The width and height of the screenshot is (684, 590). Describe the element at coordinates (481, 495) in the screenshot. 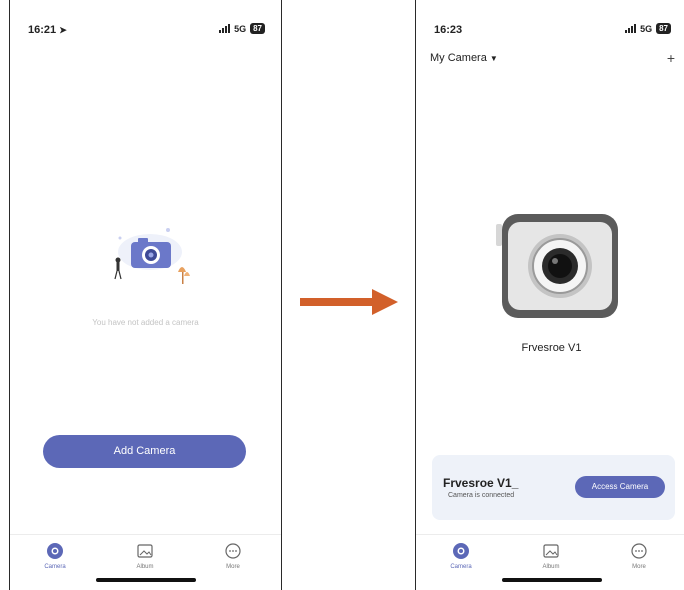

I see `connection-status: Camera is connected` at that location.